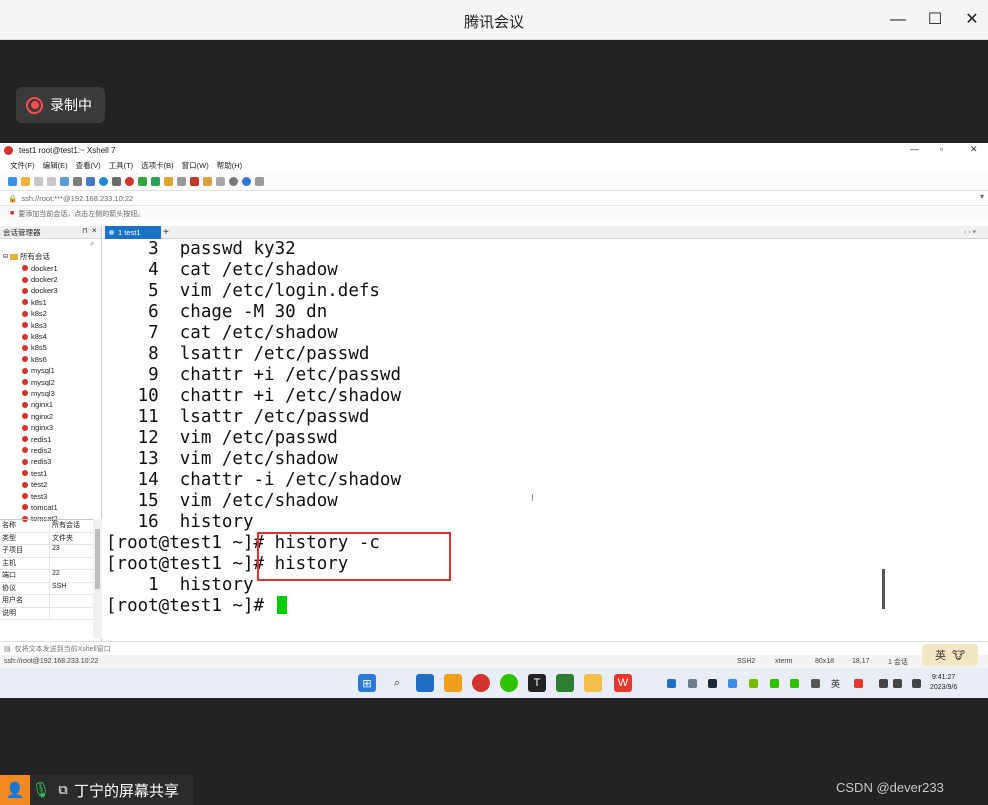 The width and height of the screenshot is (988, 805). I want to click on link-icon, so click(38, 181).